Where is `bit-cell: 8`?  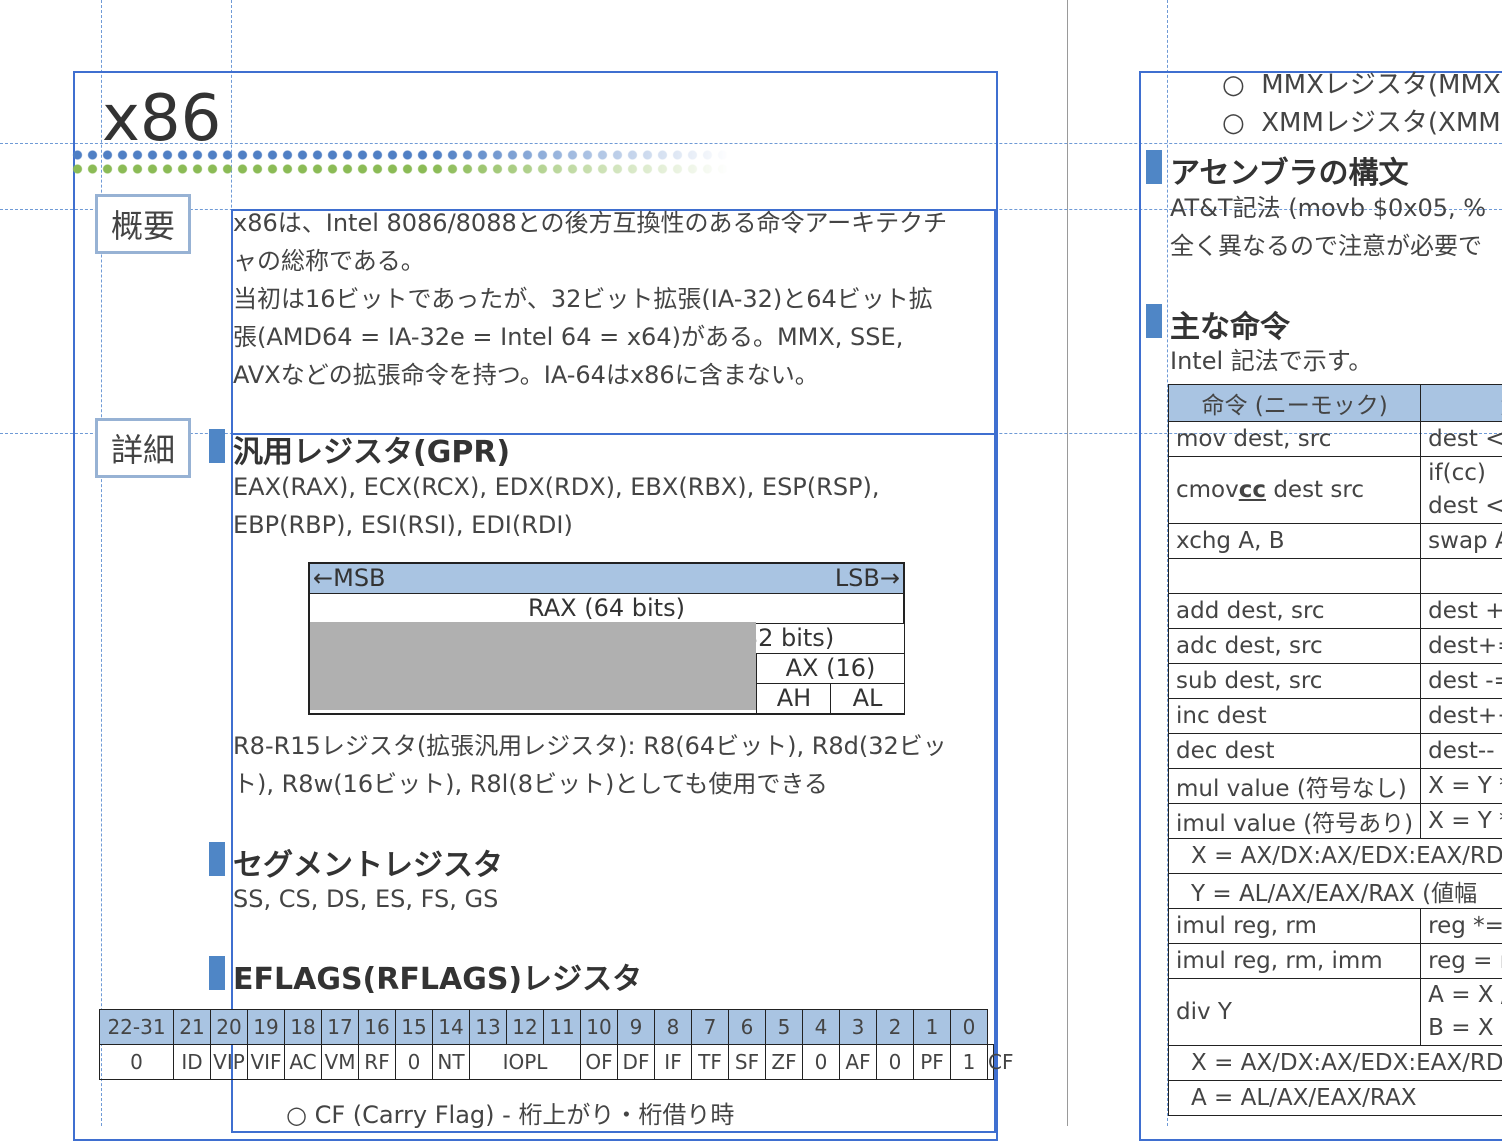
bit-cell: 8 is located at coordinates (673, 1027).